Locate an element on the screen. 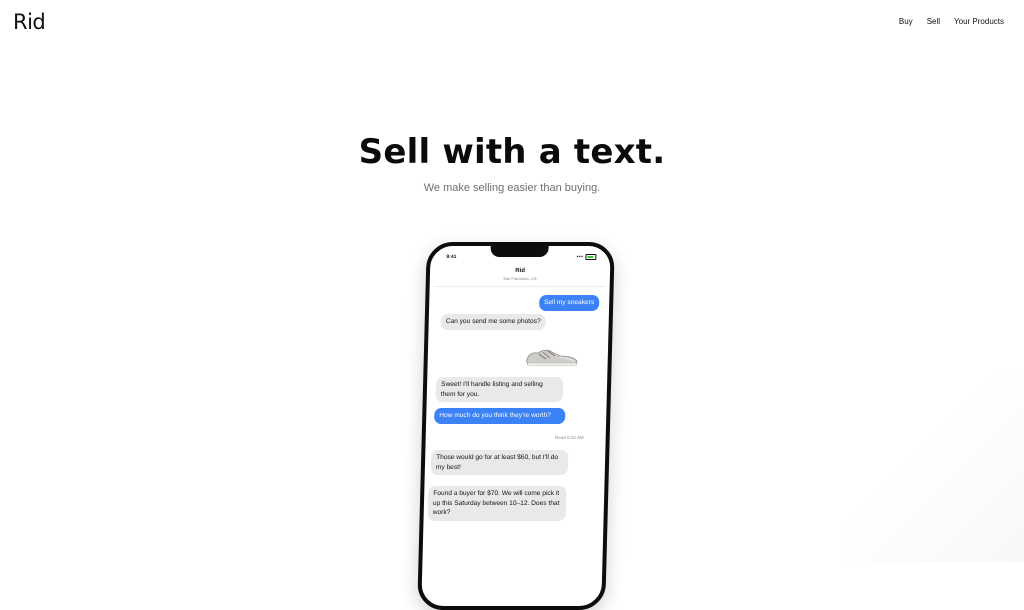 Image resolution: width=1024 pixels, height=610 pixels. nav-buy: Buy is located at coordinates (906, 21).